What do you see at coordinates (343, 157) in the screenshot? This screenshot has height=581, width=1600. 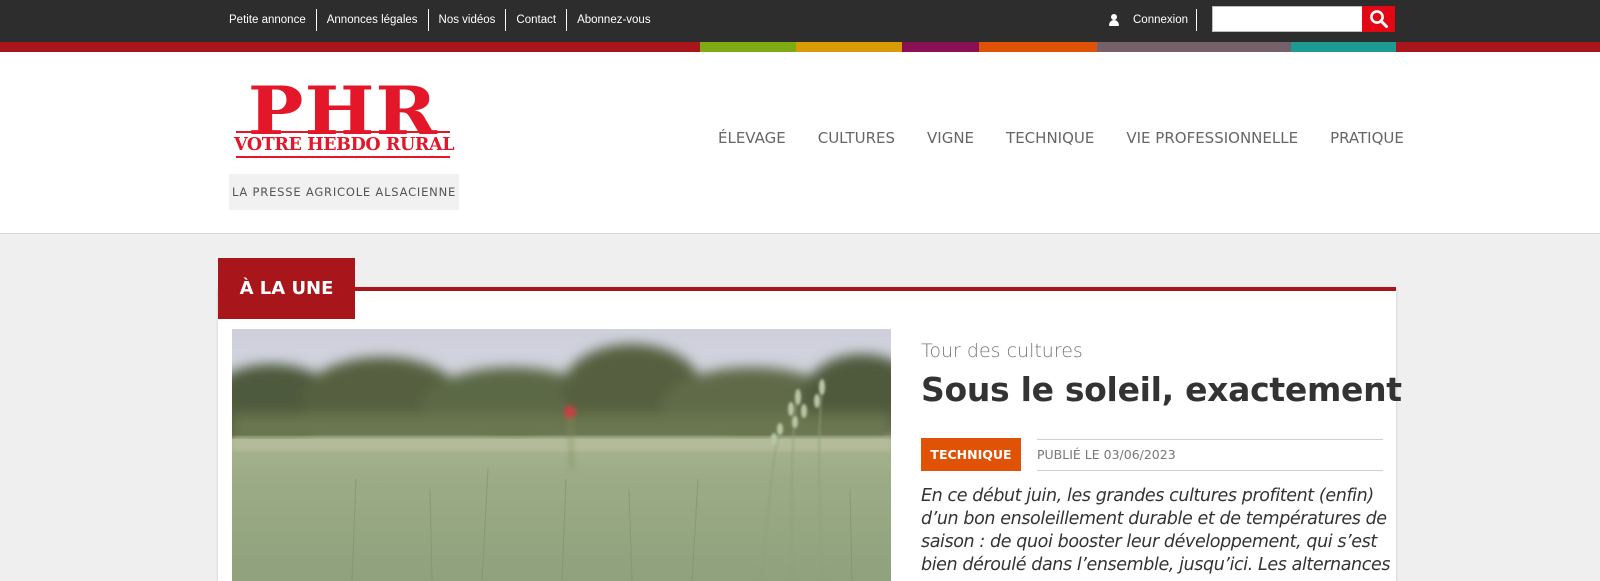 I see `logo-rule-bottom` at bounding box center [343, 157].